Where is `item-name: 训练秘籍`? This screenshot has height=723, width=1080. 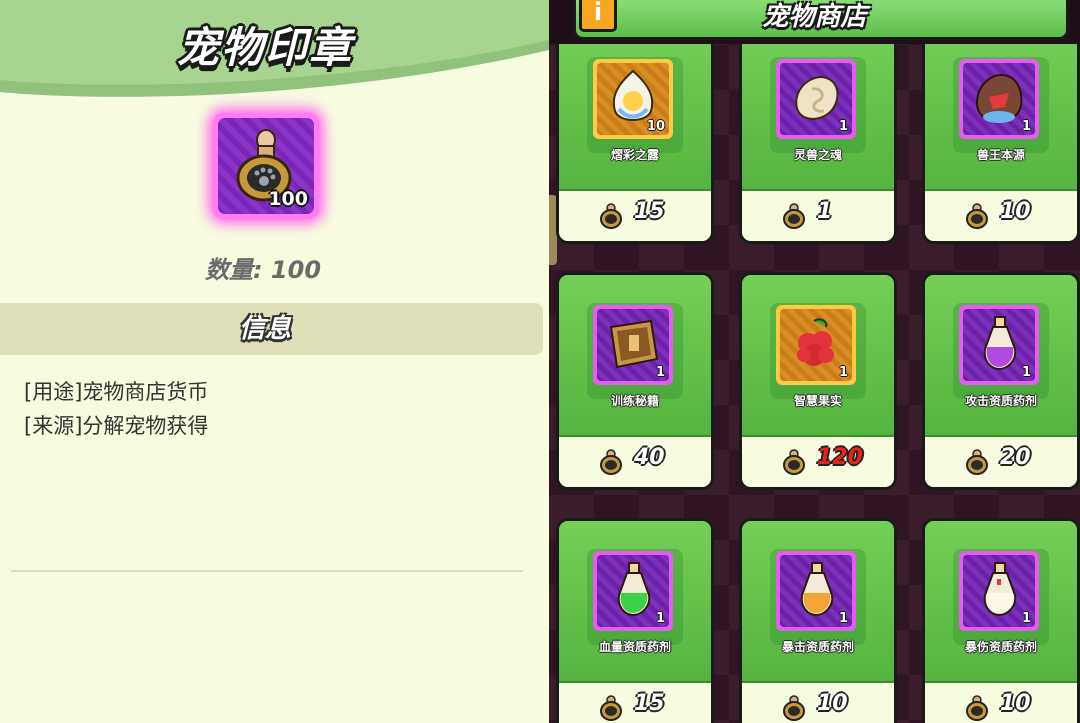
item-name: 训练秘籍 is located at coordinates (634, 401).